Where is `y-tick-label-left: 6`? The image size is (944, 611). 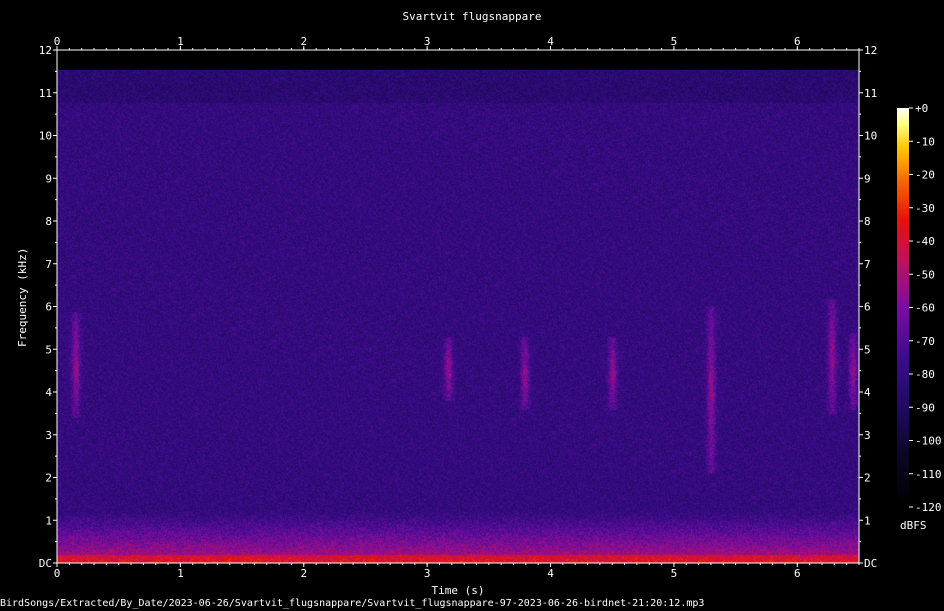
y-tick-label-left: 6 is located at coordinates (48, 307).